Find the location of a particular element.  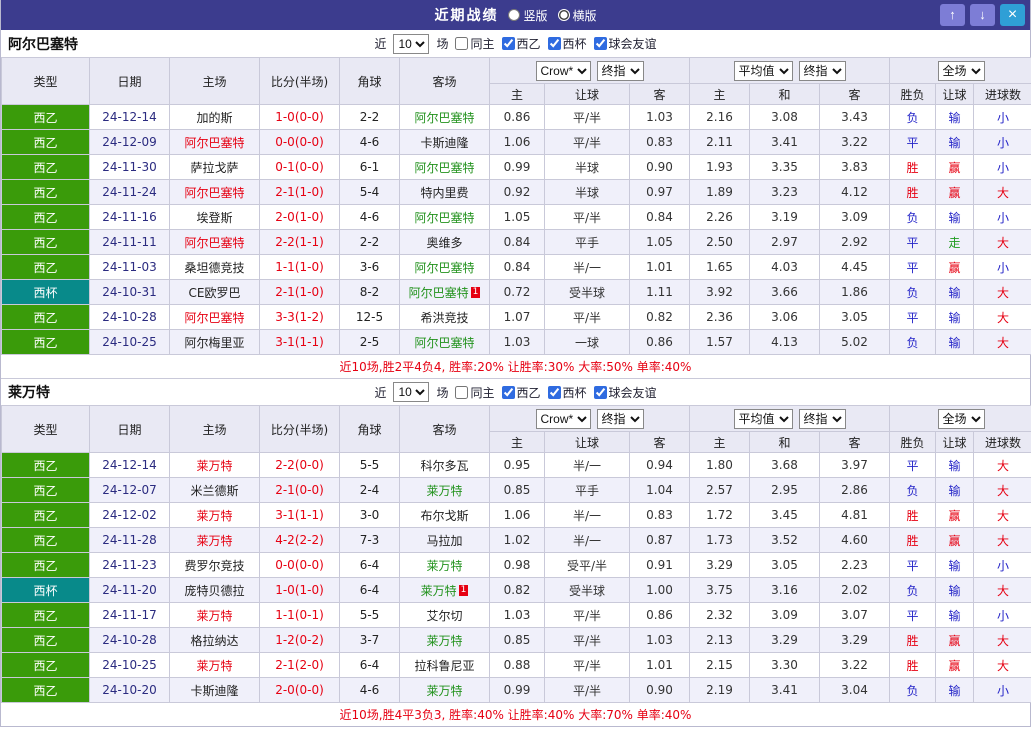

away-team-name: 特内里费 is located at coordinates (444, 193).